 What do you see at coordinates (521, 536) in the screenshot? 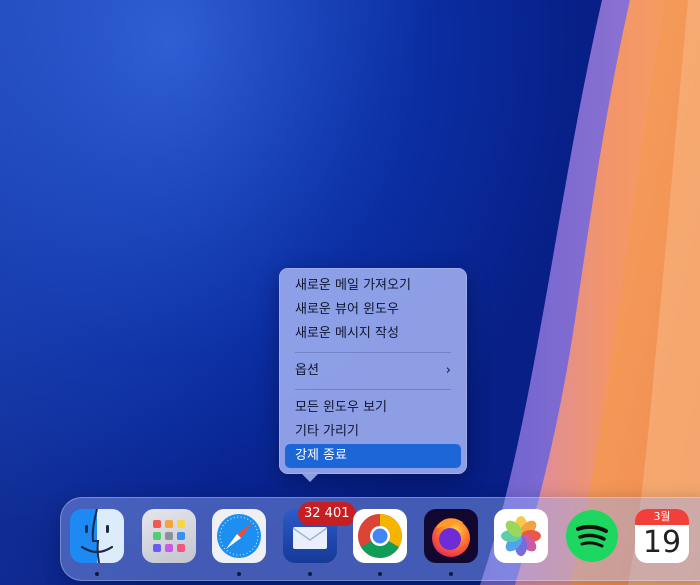
I see `photos-icon` at bounding box center [521, 536].